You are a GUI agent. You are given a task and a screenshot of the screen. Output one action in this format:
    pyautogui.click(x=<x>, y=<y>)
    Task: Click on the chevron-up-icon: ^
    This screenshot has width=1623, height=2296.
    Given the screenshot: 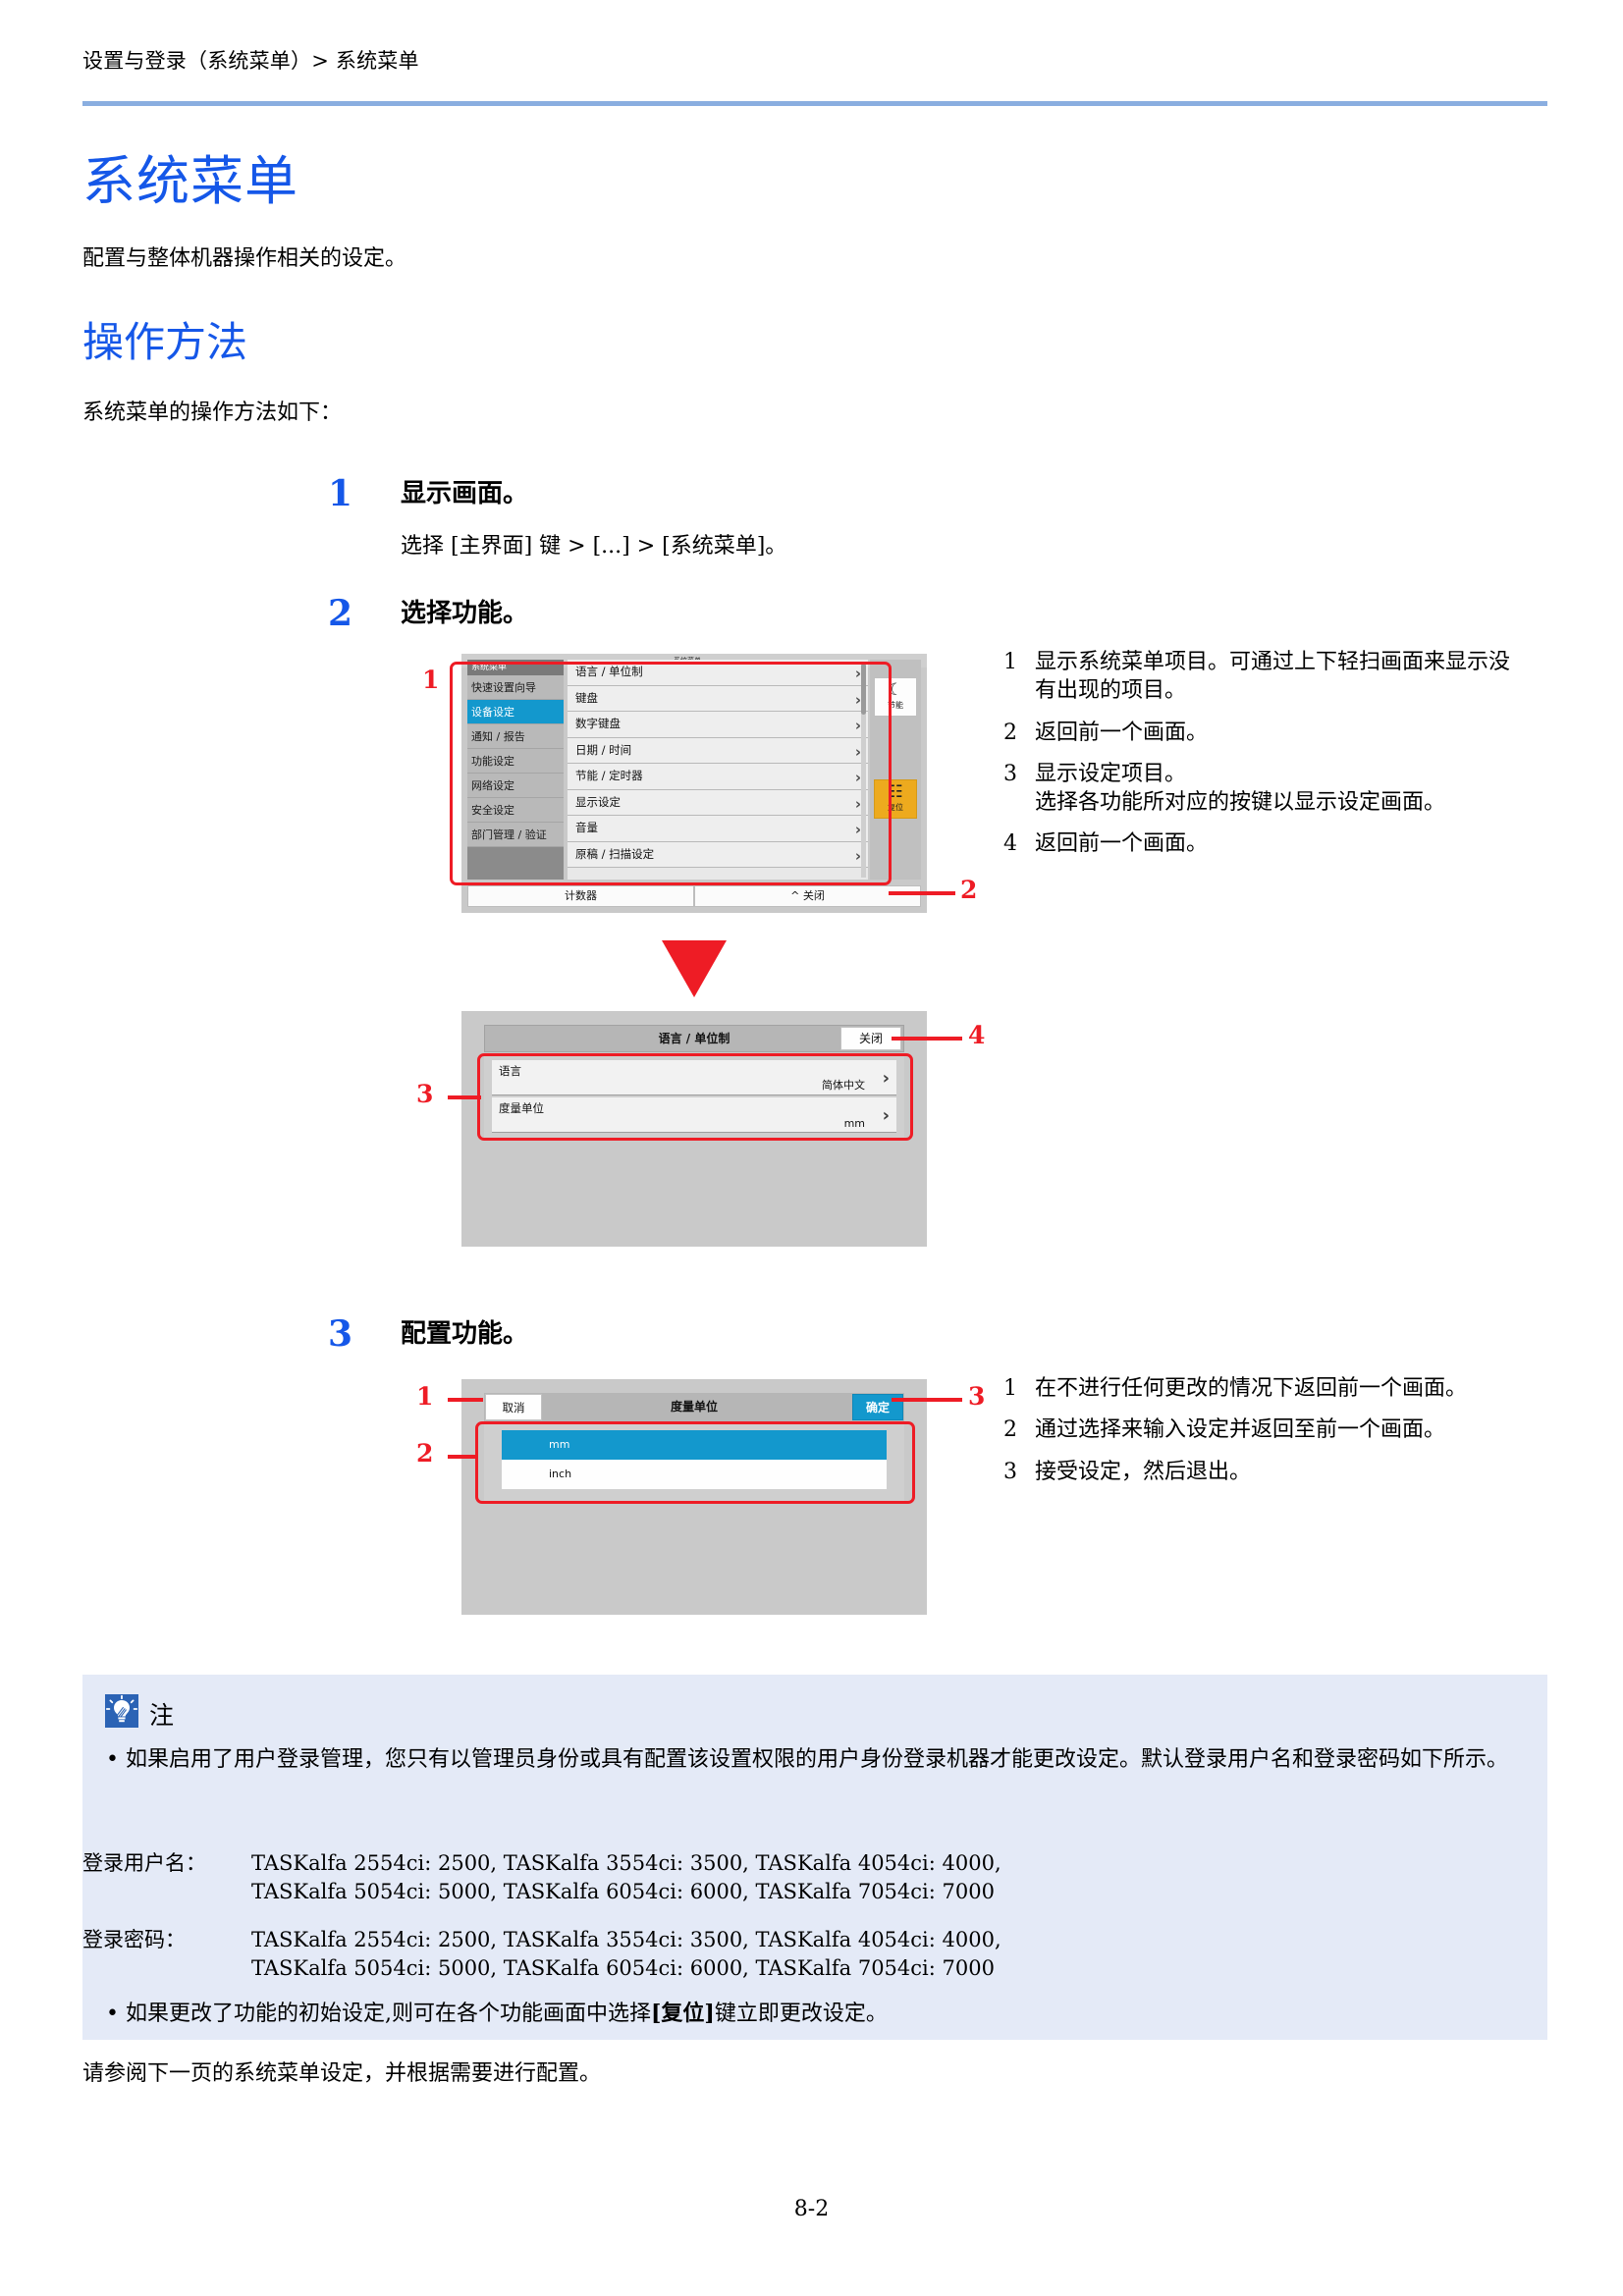 What is the action you would take?
    pyautogui.click(x=795, y=895)
    